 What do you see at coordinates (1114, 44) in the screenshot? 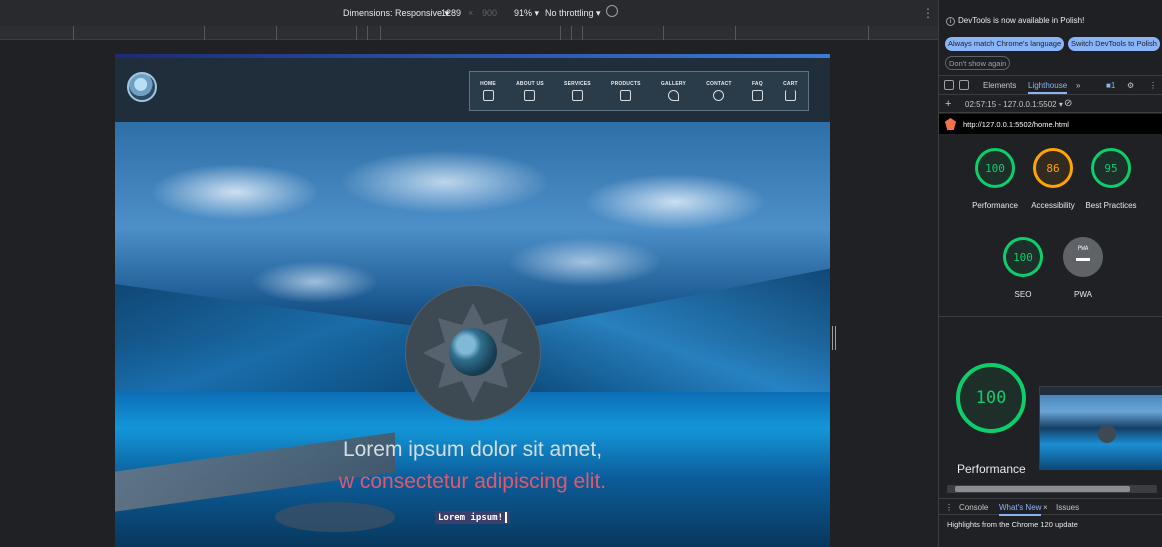
I see `switch-polish-button: Switch DevTools to Polish` at bounding box center [1114, 44].